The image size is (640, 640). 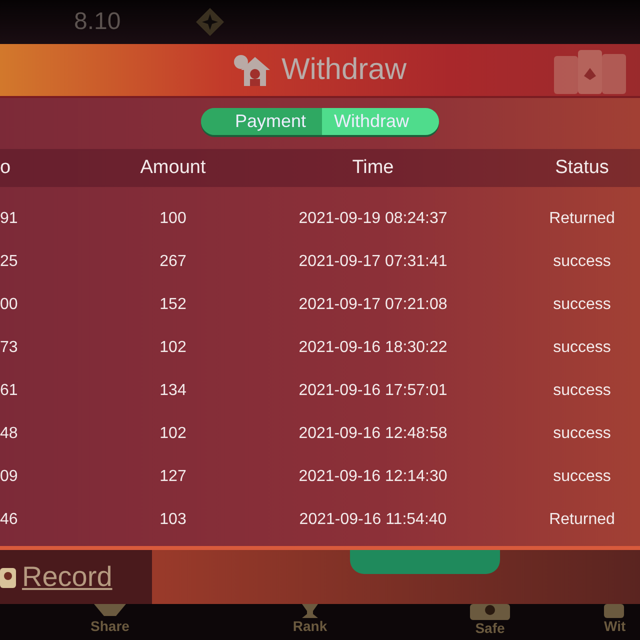 What do you see at coordinates (173, 520) in the screenshot?
I see `table-cell-text: 103` at bounding box center [173, 520].